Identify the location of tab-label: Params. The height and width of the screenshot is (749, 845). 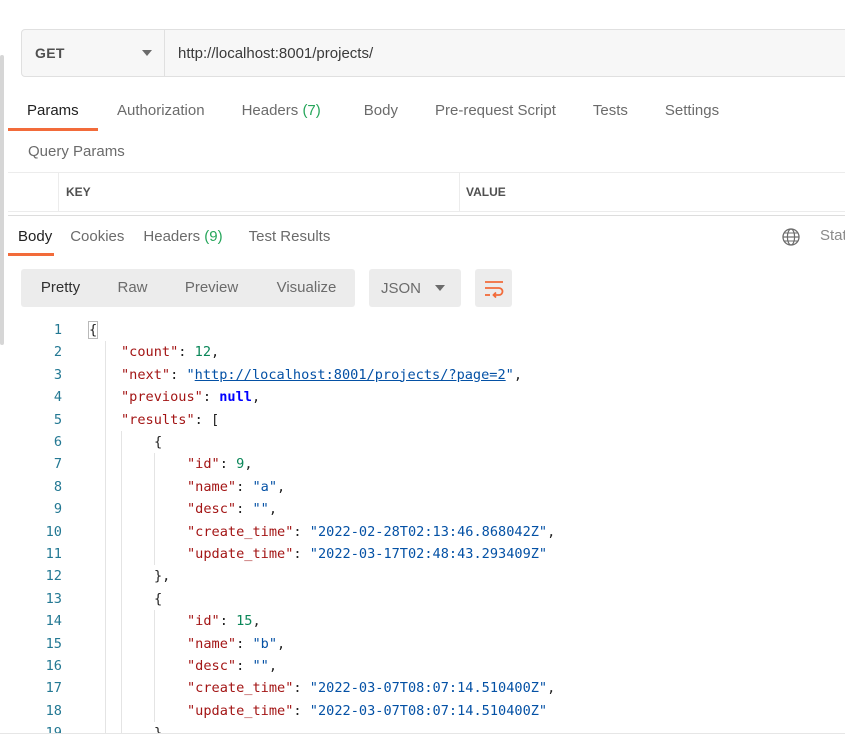
(53, 110).